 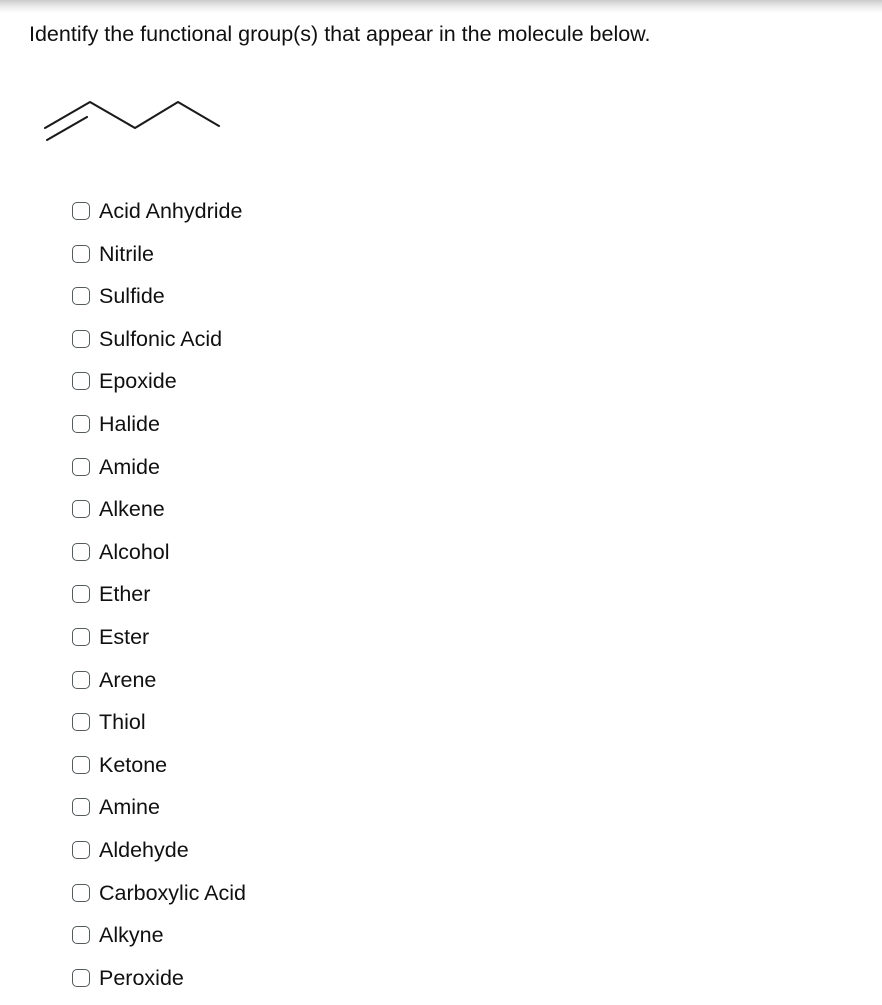 I want to click on option-row-ester: Ester, so click(x=322, y=637).